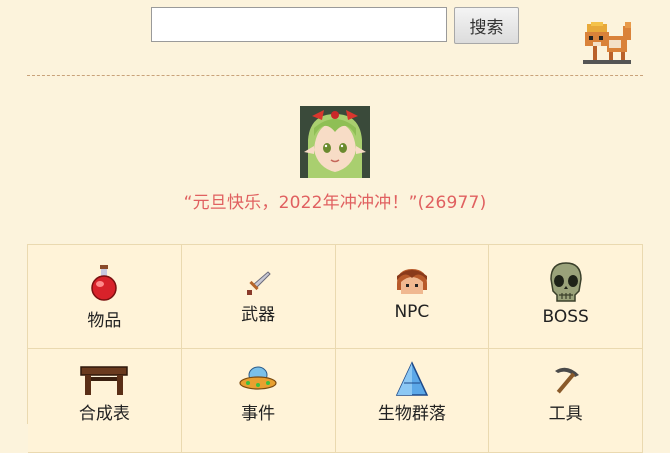 This screenshot has width=670, height=453. I want to click on fox-mascot-icon, so click(607, 43).